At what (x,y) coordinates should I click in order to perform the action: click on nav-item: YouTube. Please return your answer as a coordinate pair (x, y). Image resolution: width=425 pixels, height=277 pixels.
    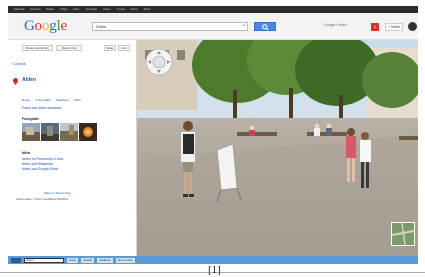
    Looking at the image, I should click on (91, 9).